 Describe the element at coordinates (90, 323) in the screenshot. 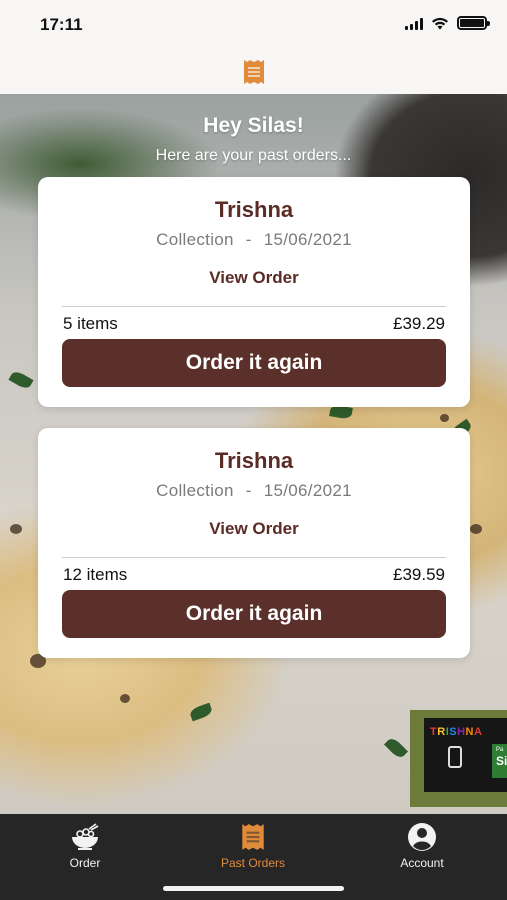

I see `item-count: 5 items` at that location.